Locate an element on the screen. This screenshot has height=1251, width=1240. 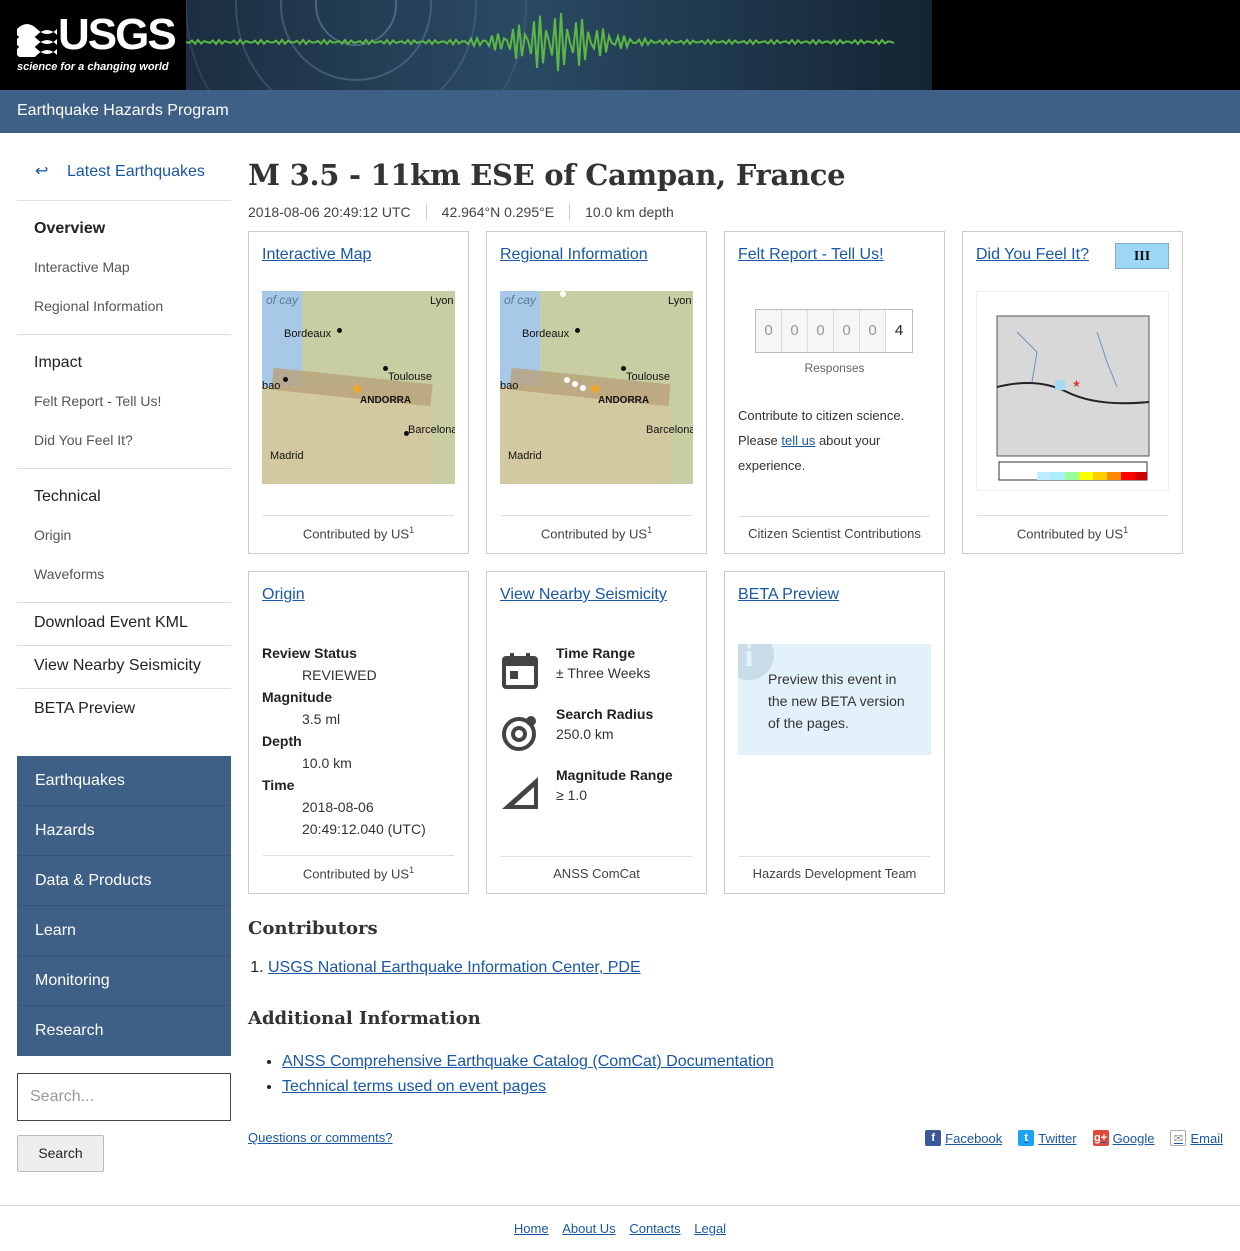
card-contributor: ANSS ComCat is located at coordinates (596, 868).